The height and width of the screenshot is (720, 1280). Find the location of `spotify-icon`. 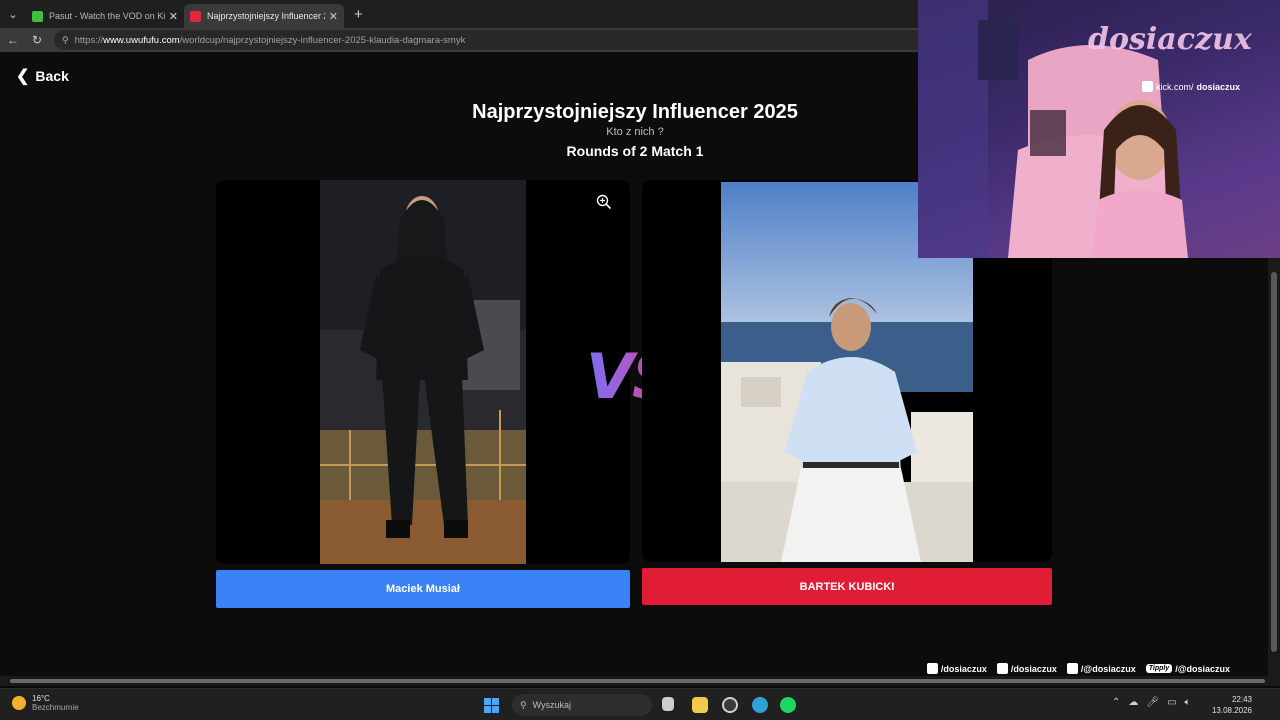

spotify-icon is located at coordinates (788, 705).